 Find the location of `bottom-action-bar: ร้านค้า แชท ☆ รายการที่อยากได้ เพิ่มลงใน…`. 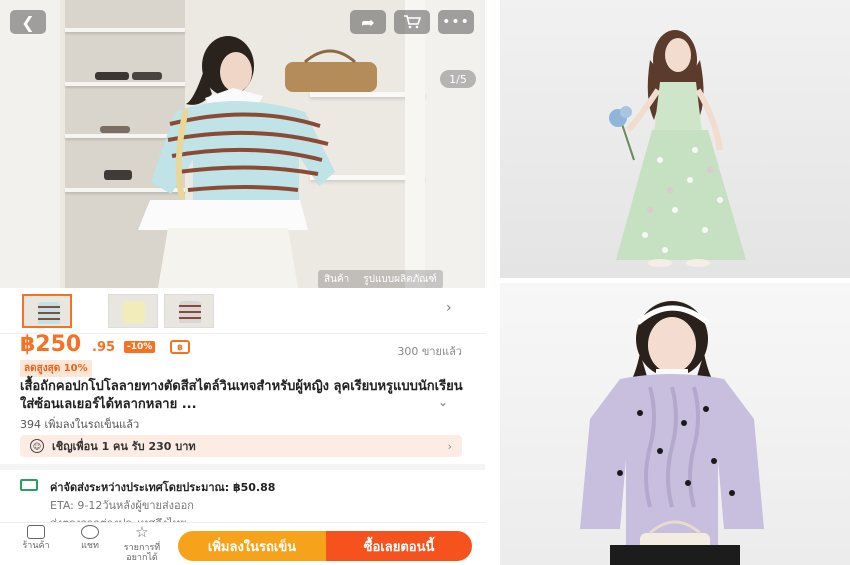

bottom-action-bar: ร้านค้า แชท ☆ รายการที่อยากได้ เพิ่มลงใน… is located at coordinates (242, 543).